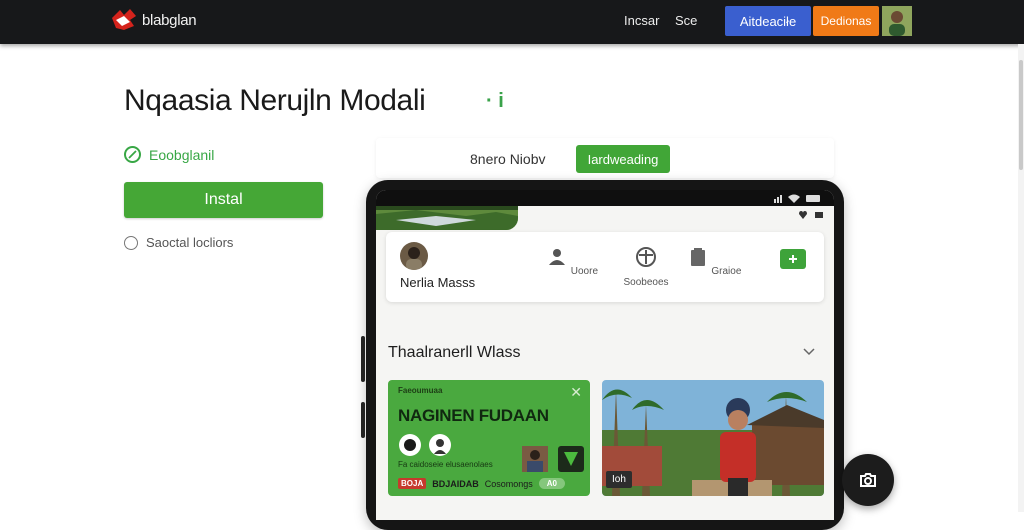  What do you see at coordinates (420, 390) in the screenshot?
I see `promo-overline: Faeoumuaa` at bounding box center [420, 390].